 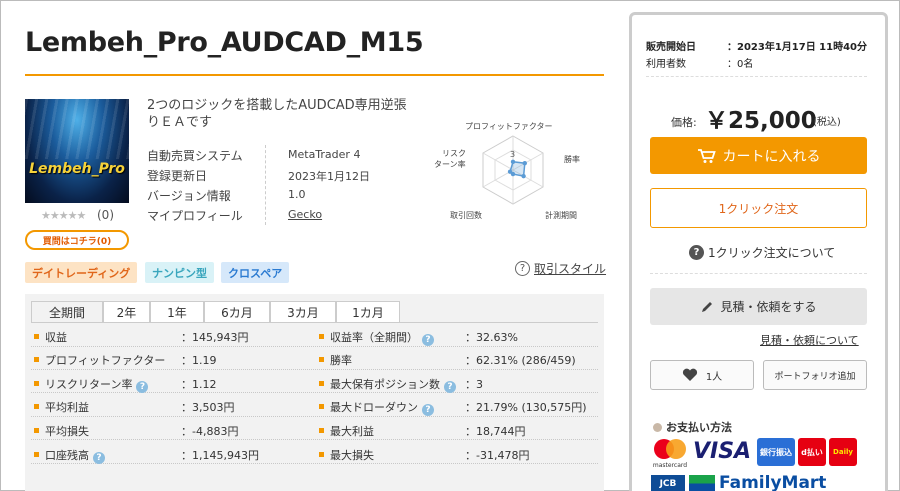 What do you see at coordinates (220, 455) in the screenshot?
I see `stat-left-value-5: ：1,145,943円` at bounding box center [220, 455].